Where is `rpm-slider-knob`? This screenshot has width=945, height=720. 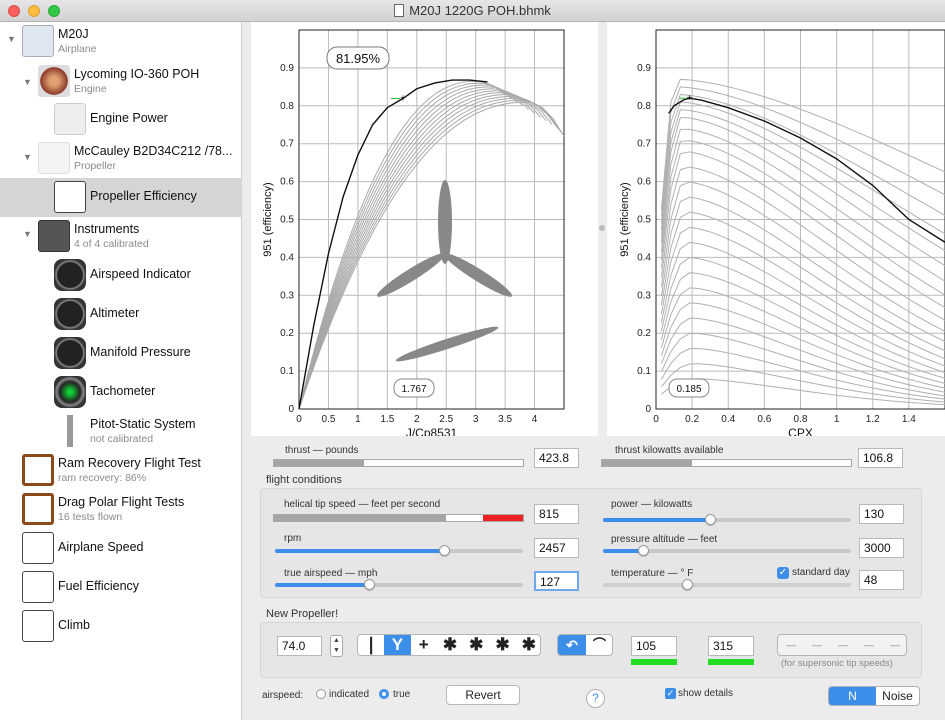 rpm-slider-knob is located at coordinates (444, 550).